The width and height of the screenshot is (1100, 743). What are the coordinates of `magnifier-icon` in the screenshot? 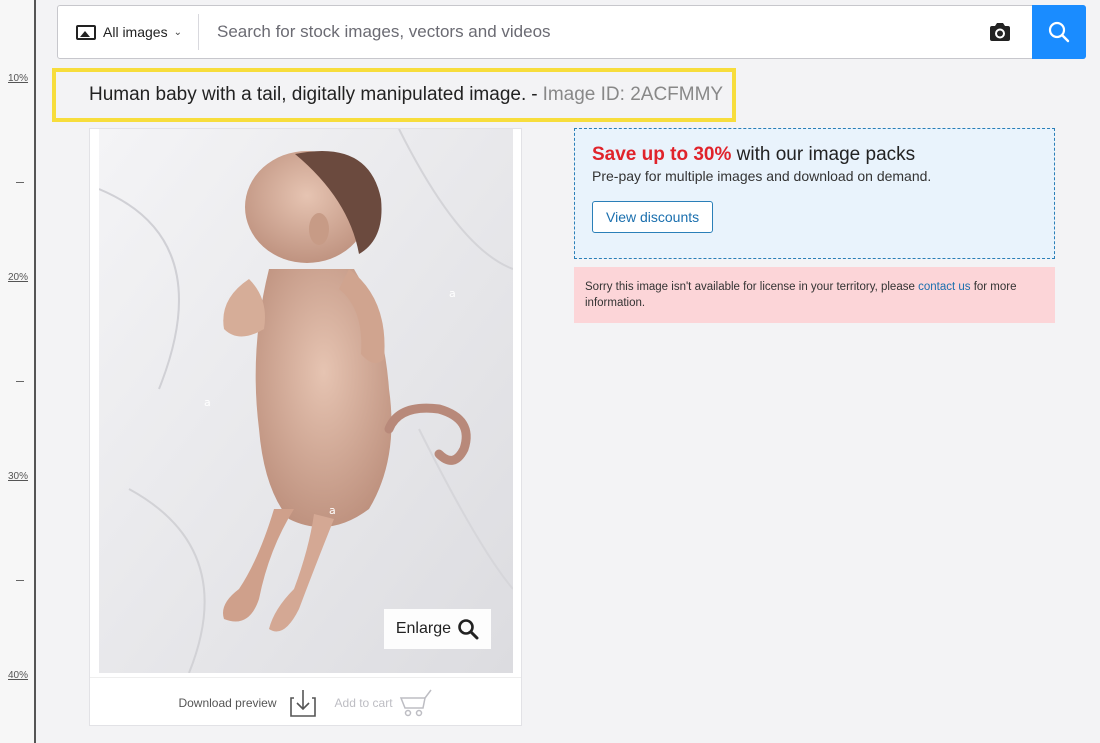 It's located at (468, 629).